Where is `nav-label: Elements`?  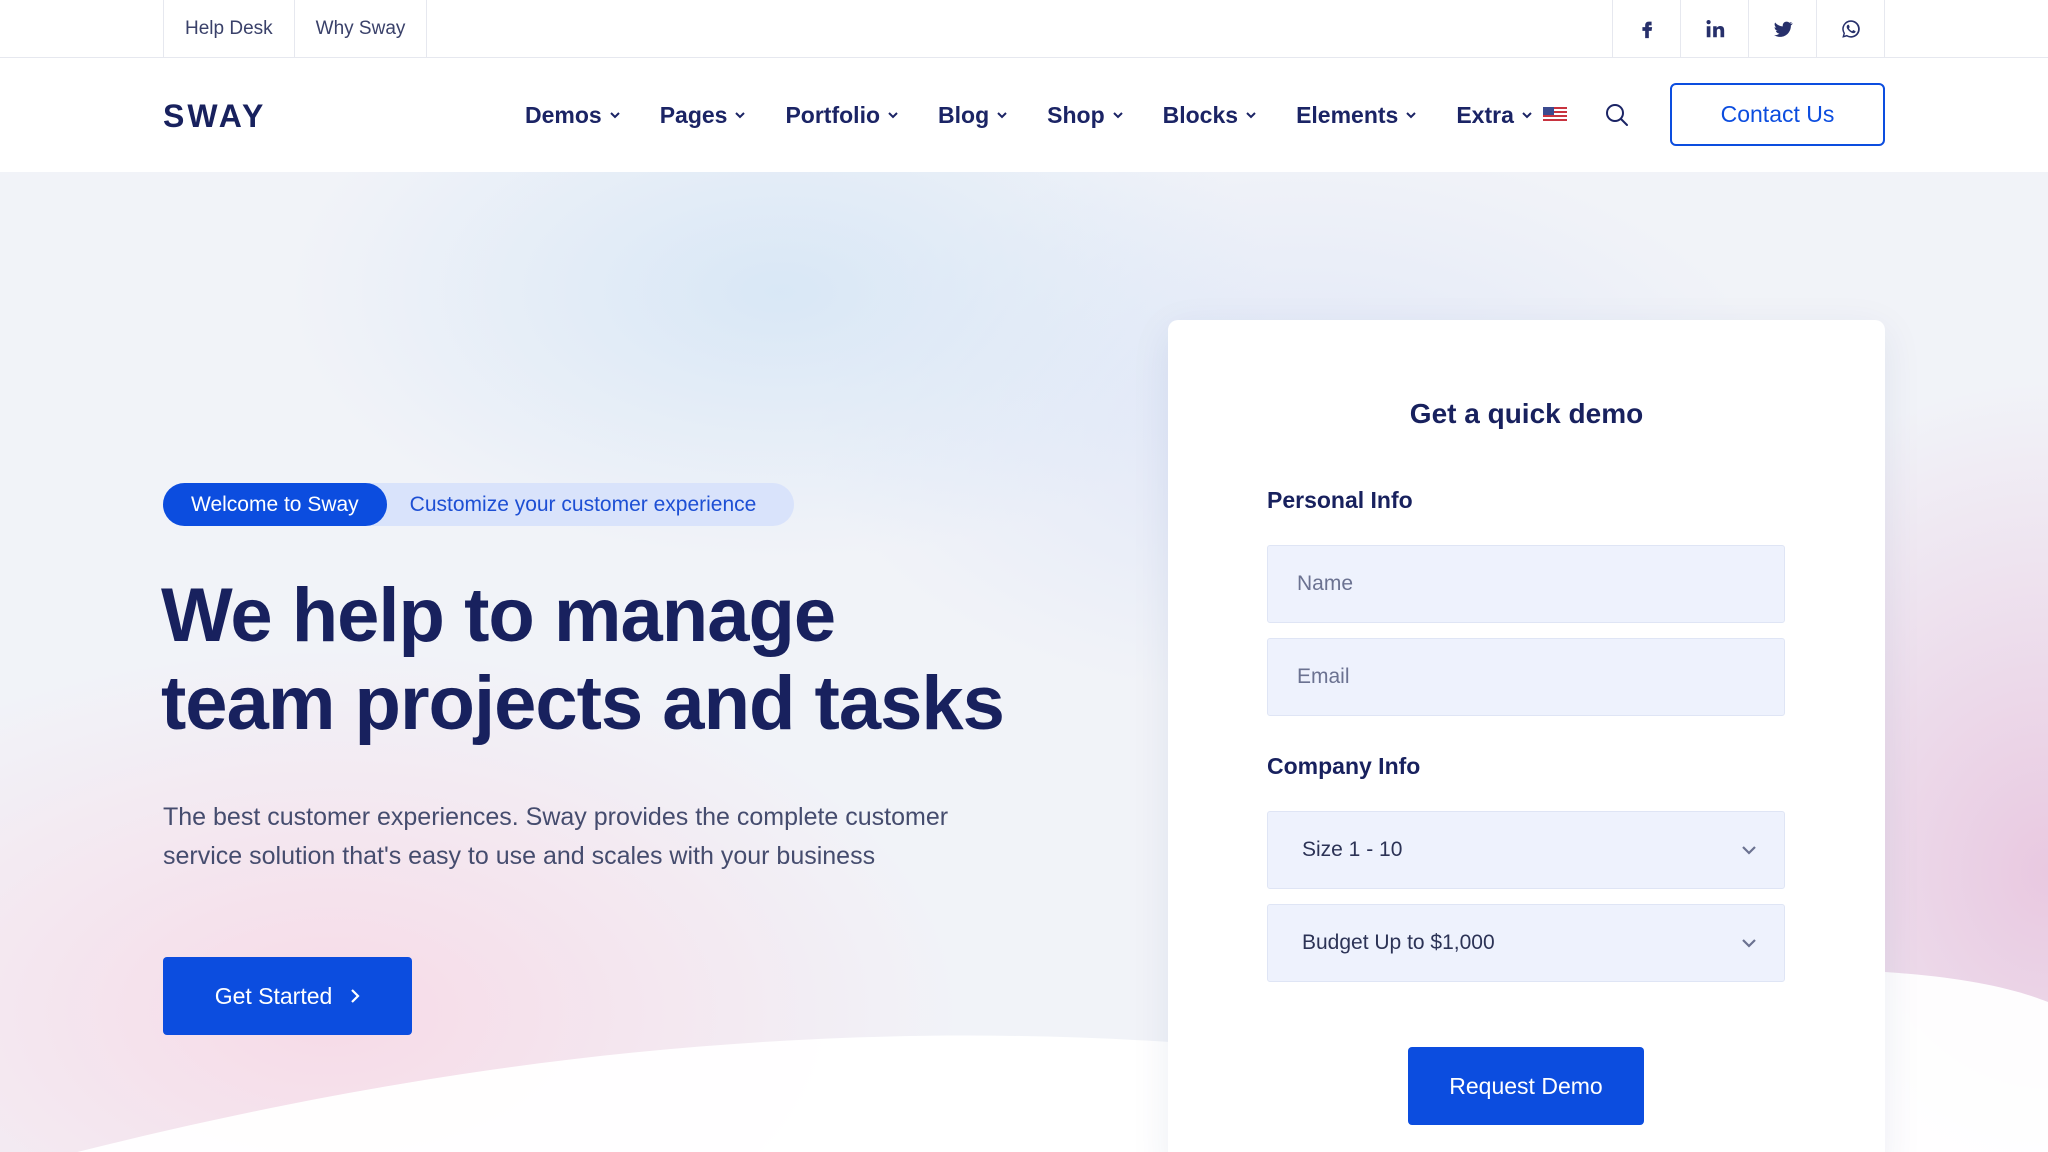 nav-label: Elements is located at coordinates (1347, 114).